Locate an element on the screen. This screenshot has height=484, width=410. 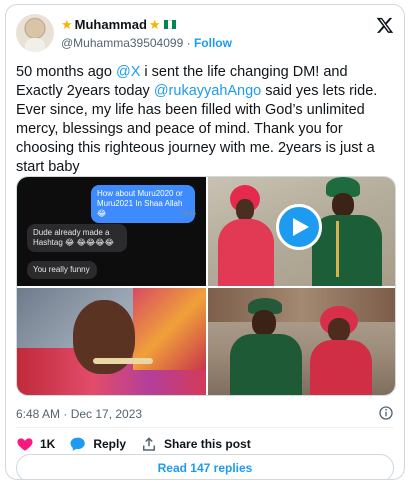
info-icon is located at coordinates (386, 413).